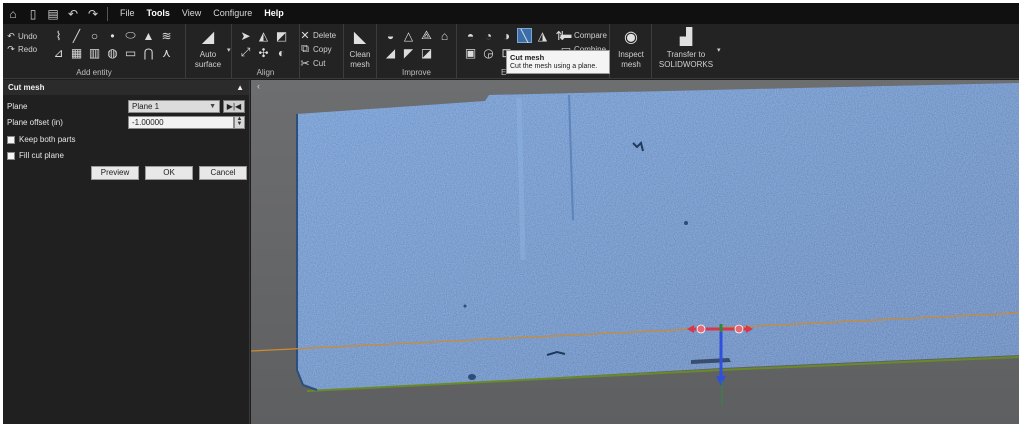 The height and width of the screenshot is (428, 1024). What do you see at coordinates (686, 49) in the screenshot?
I see `transfer-button: ▟ Transfer to SOLIDWORKS` at bounding box center [686, 49].